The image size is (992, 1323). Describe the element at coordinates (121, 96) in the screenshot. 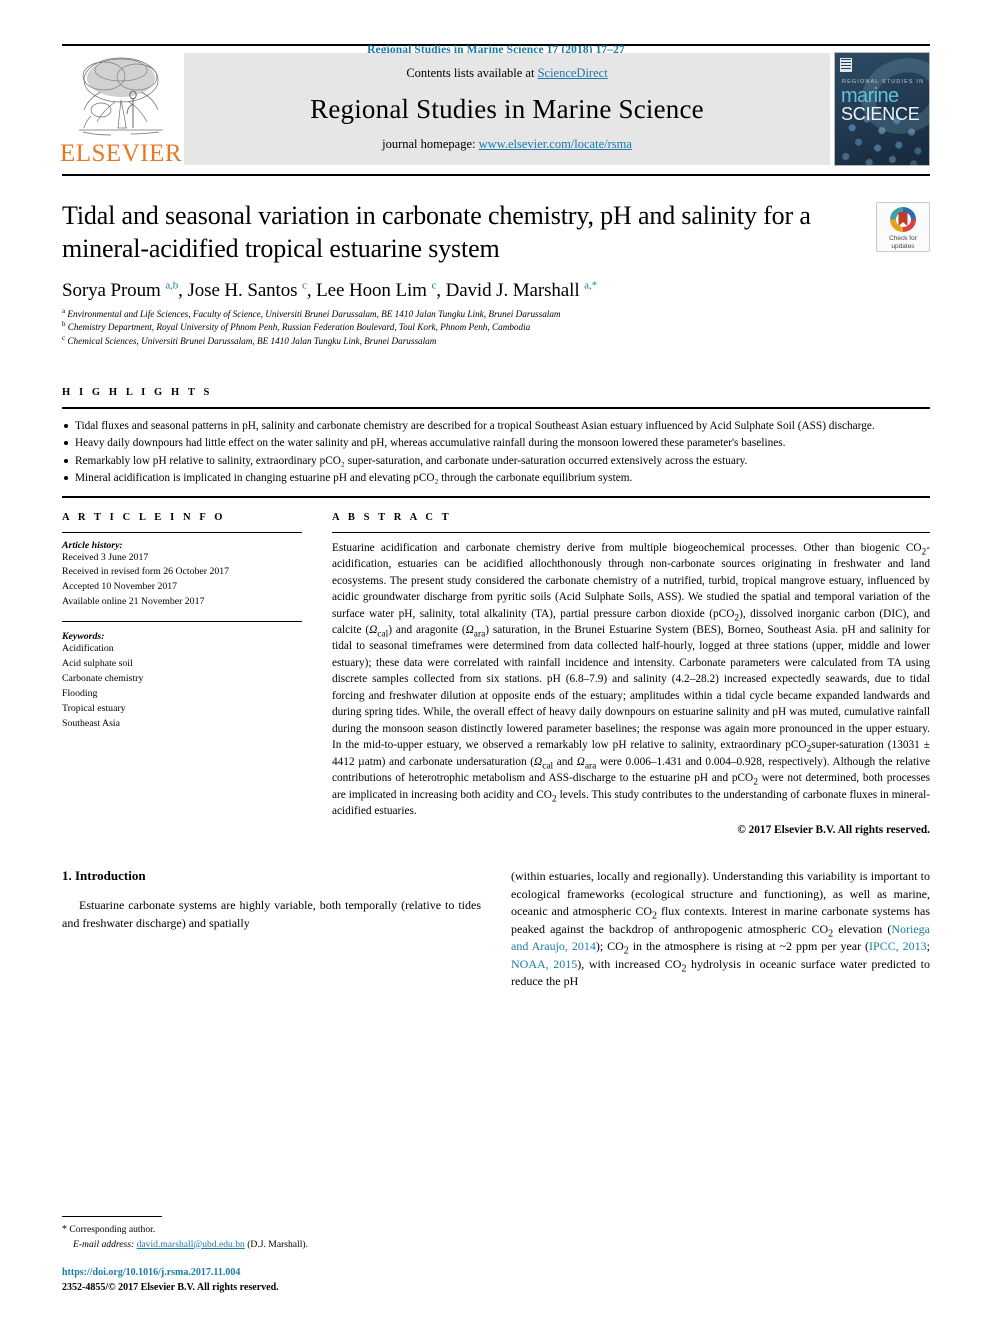

I see `elsevier-tree-icon` at that location.